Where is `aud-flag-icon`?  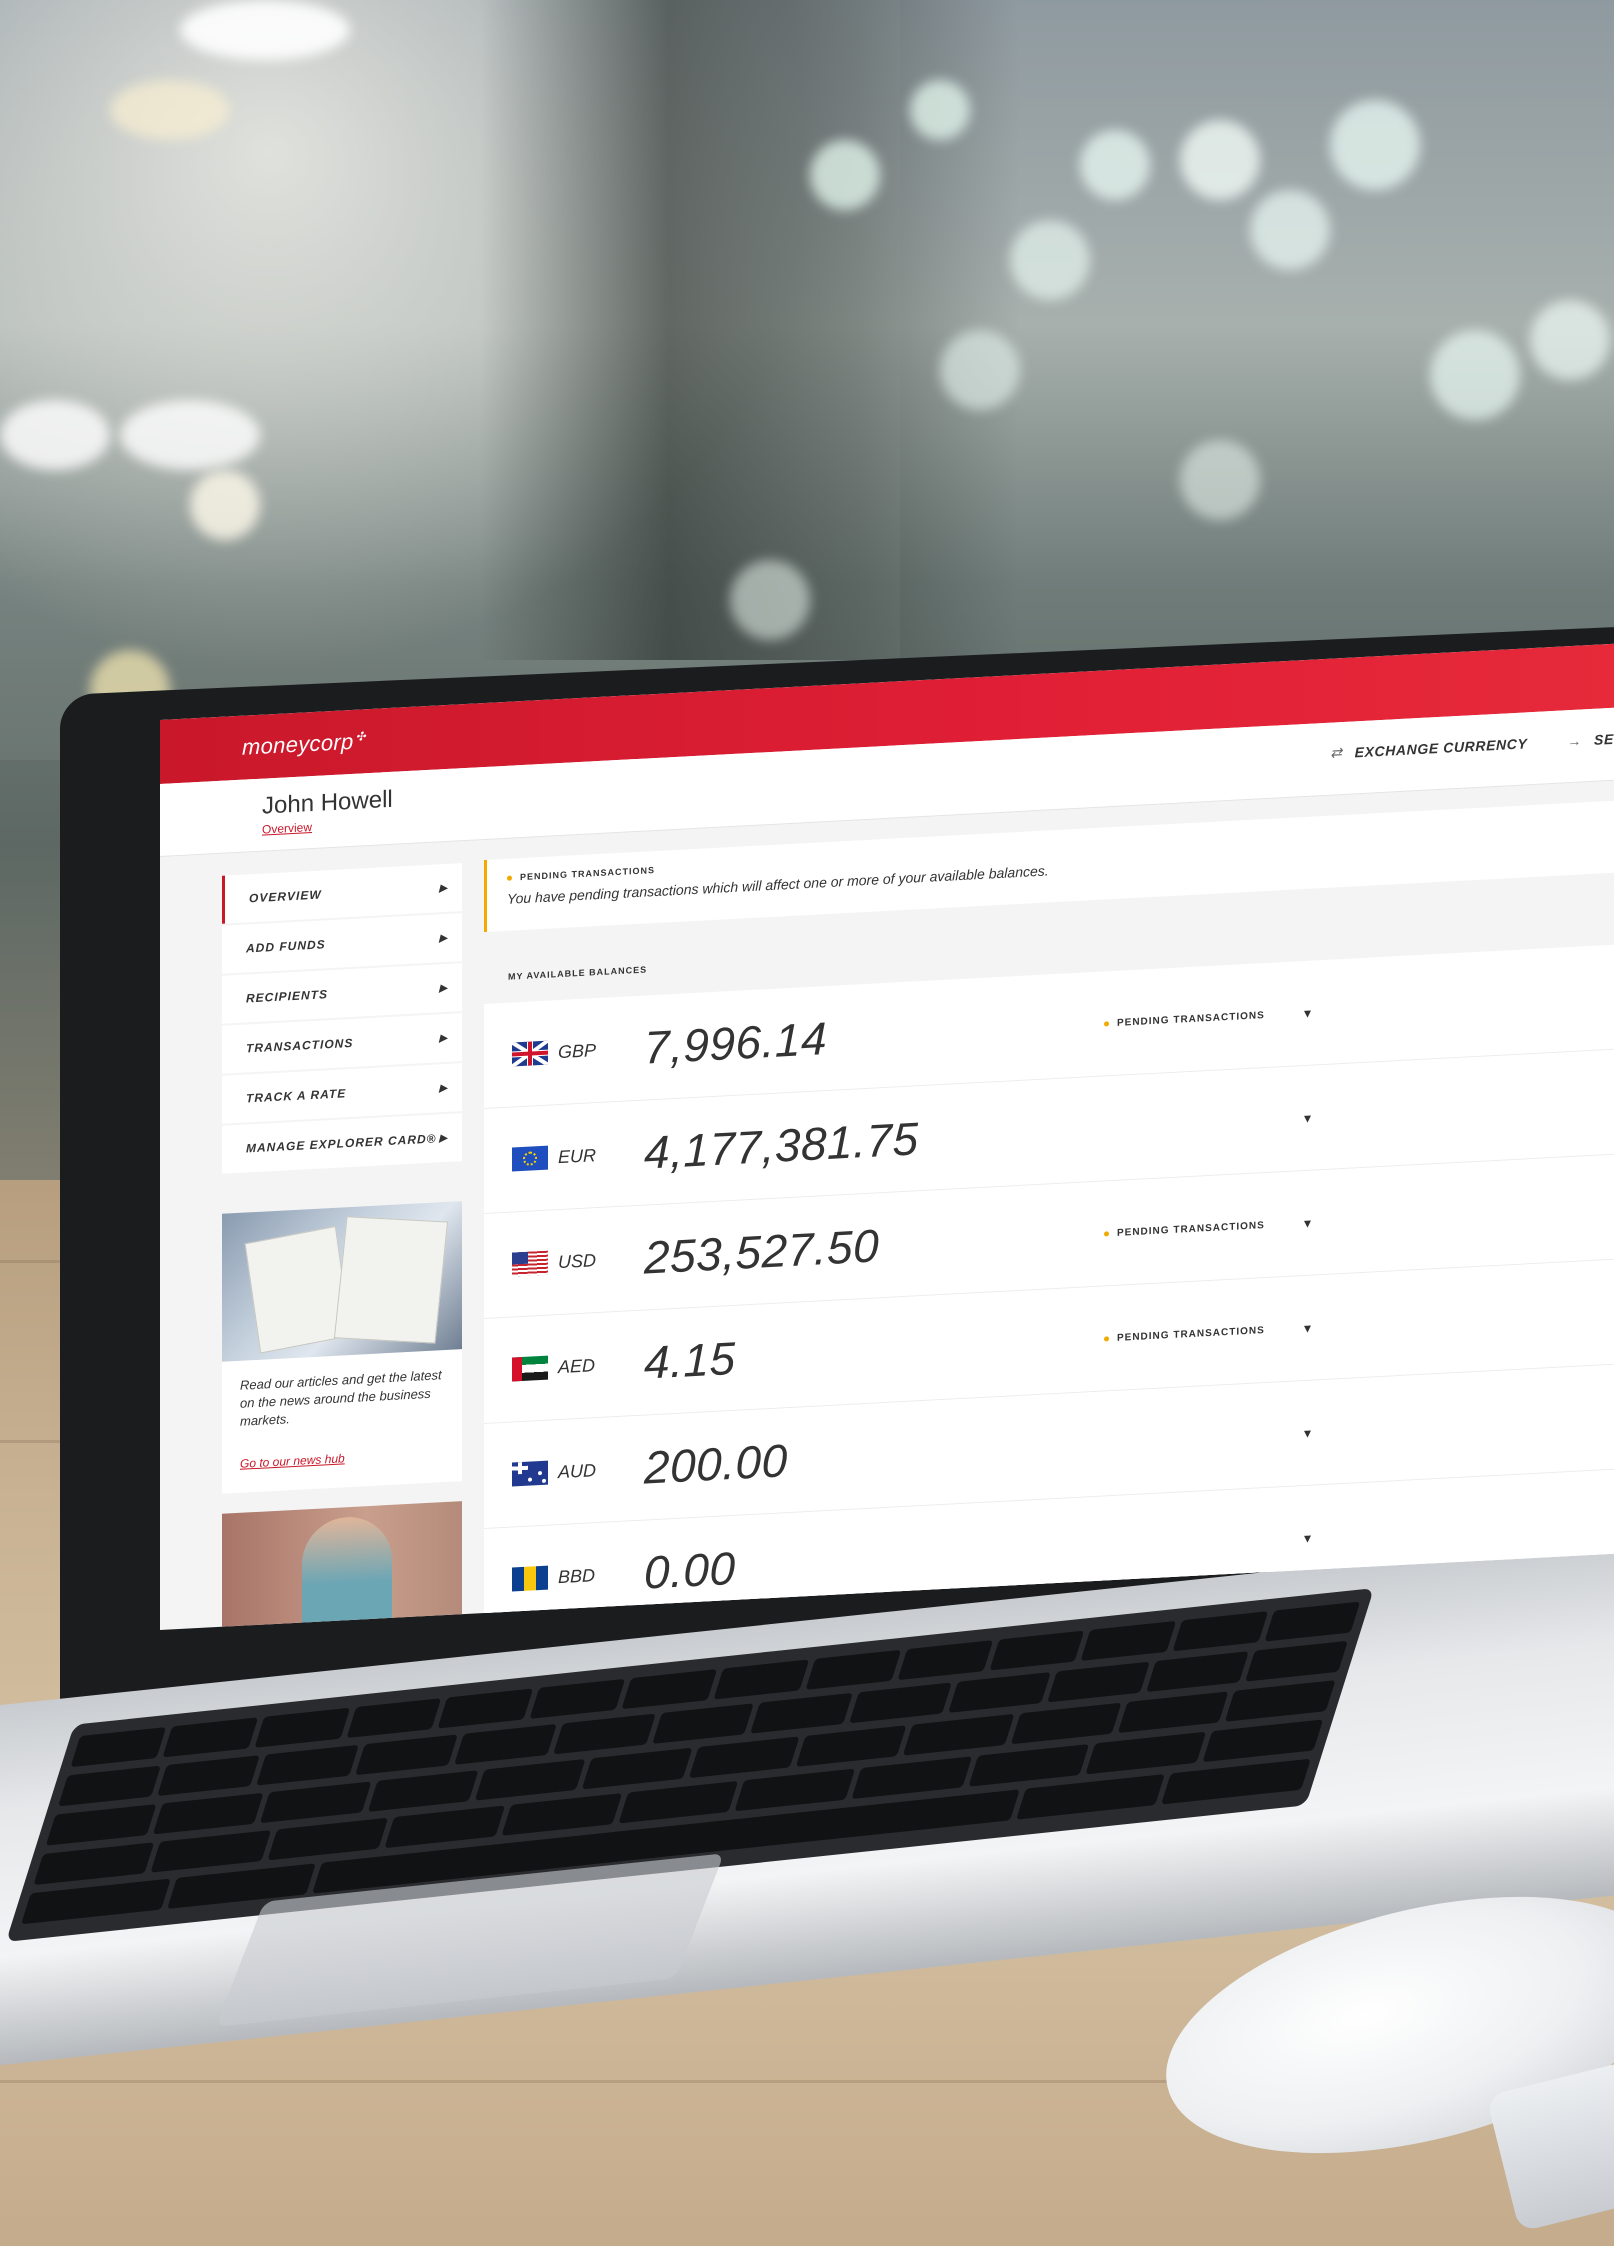 aud-flag-icon is located at coordinates (530, 1473).